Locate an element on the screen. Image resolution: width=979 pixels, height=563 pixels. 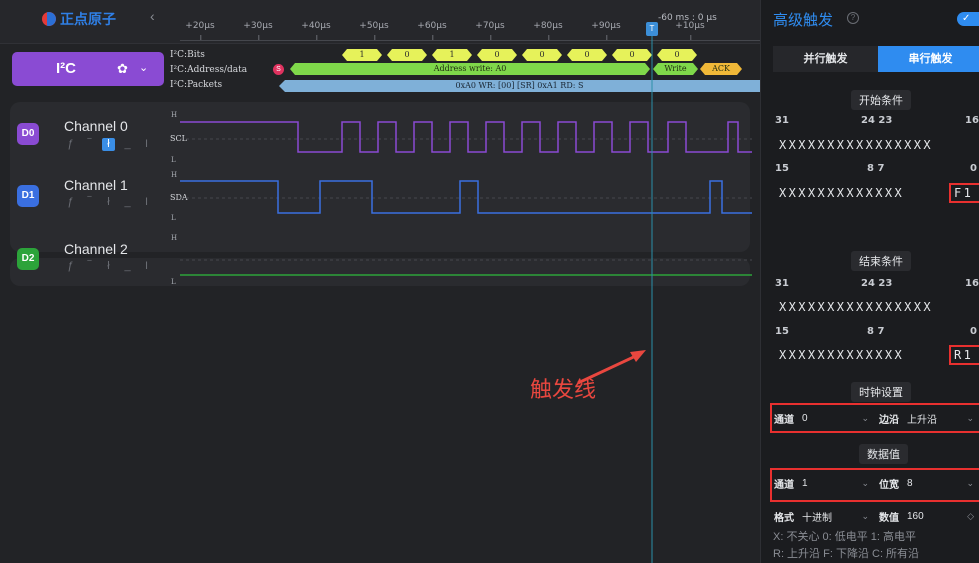
time-tick: +30µs is located at coordinates (258, 31).